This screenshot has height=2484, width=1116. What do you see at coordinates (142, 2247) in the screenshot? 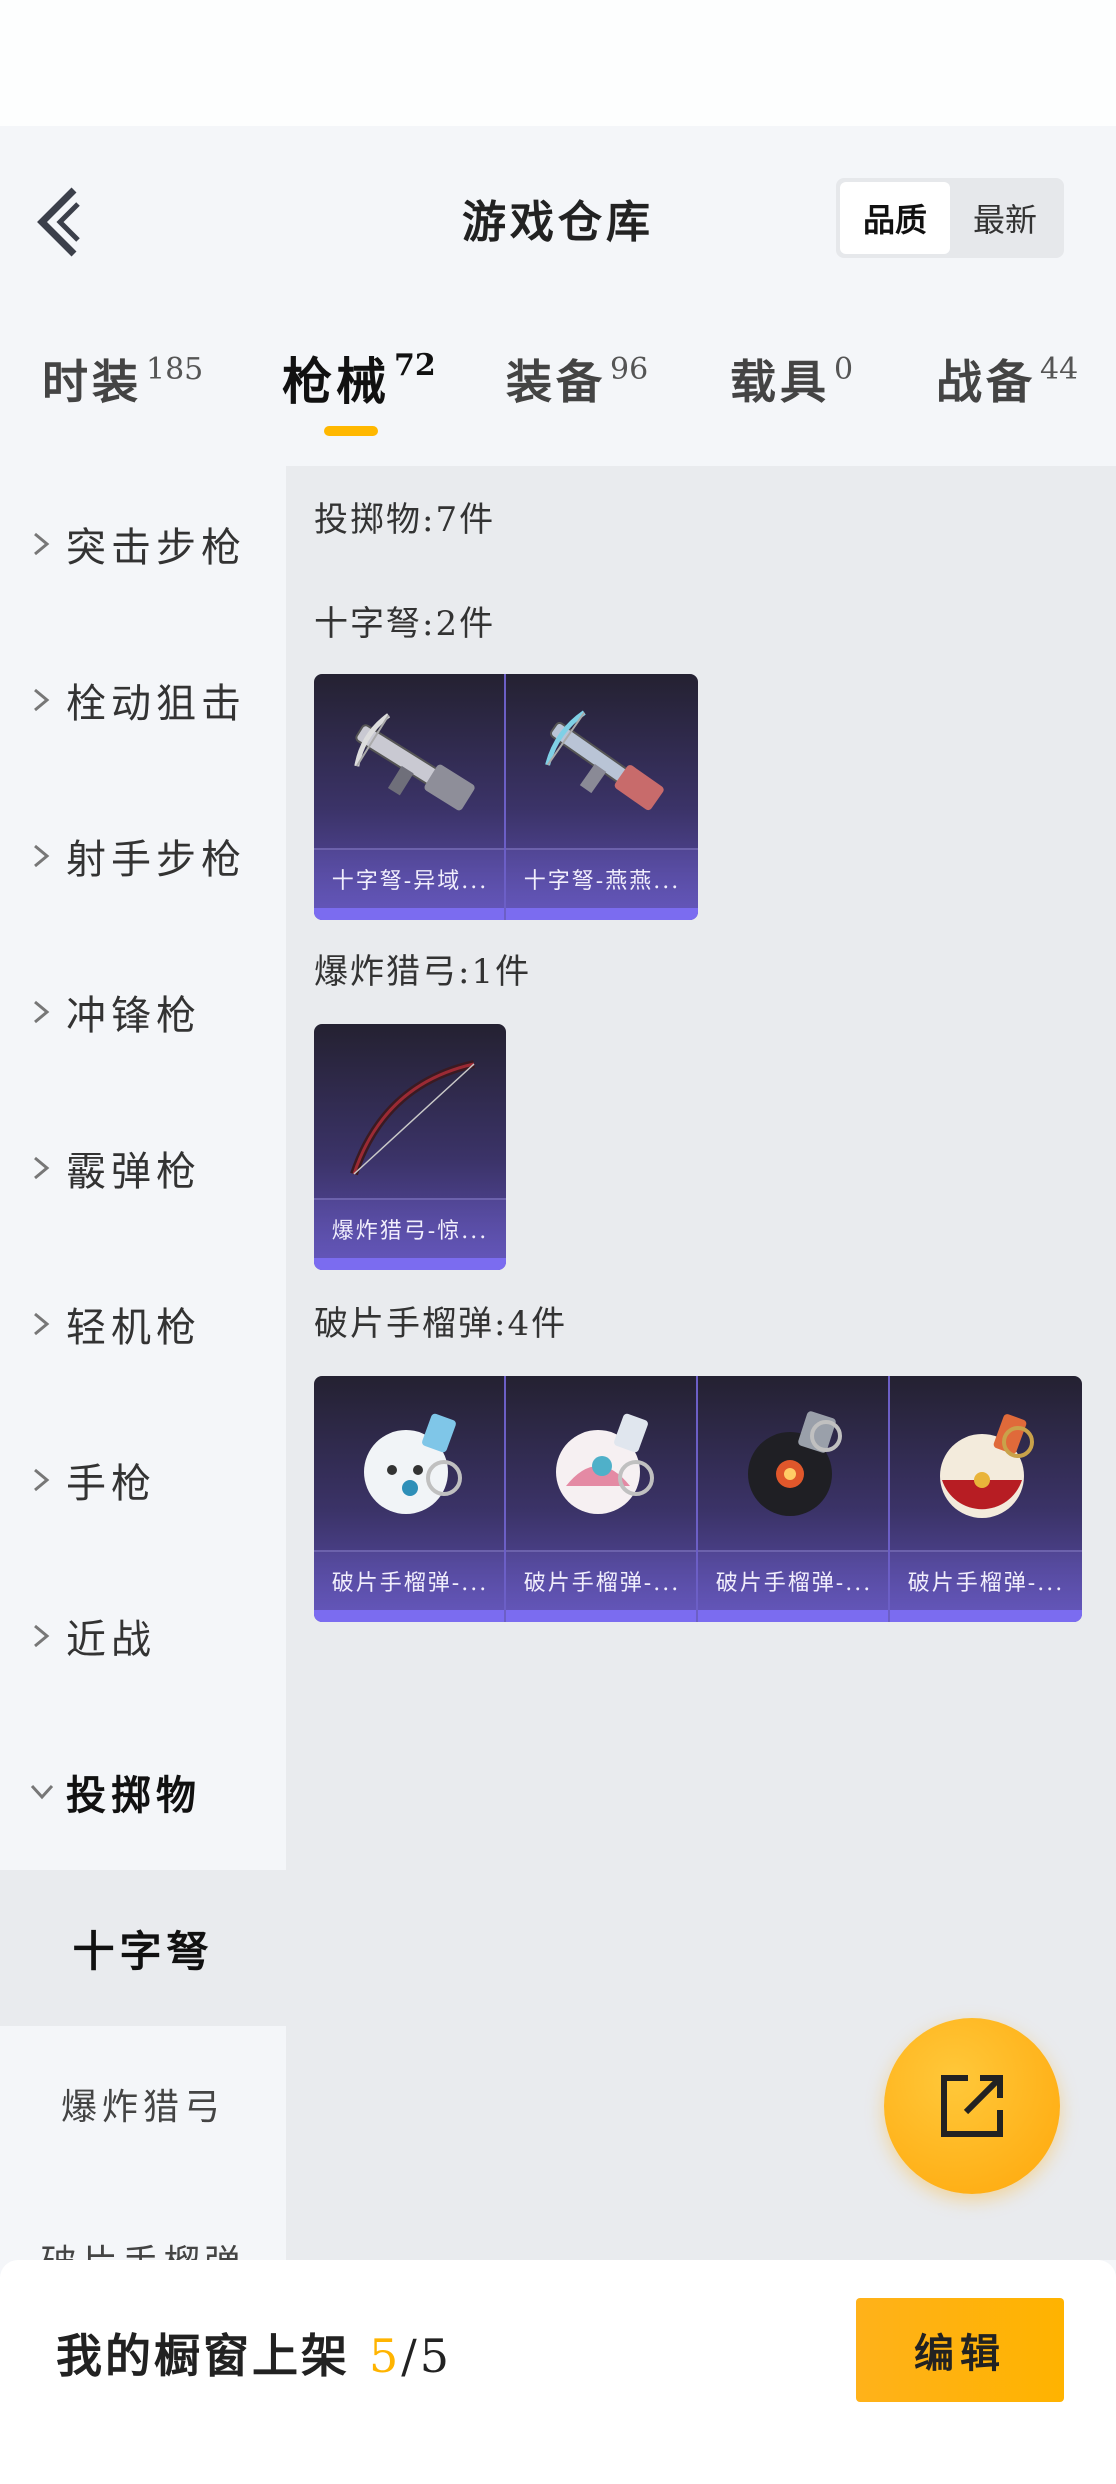
I see `sidebar-subitem-label: 破片手榴弹` at bounding box center [142, 2247].